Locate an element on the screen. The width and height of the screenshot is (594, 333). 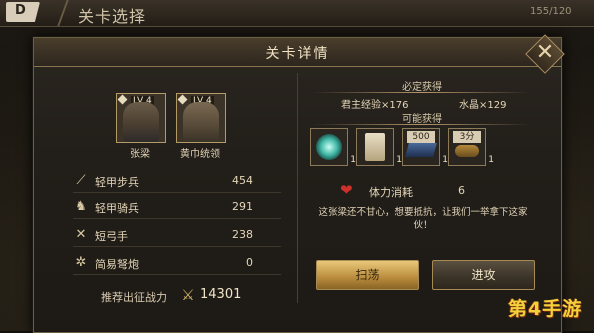
back-button: D is located at coordinates (23, 12).